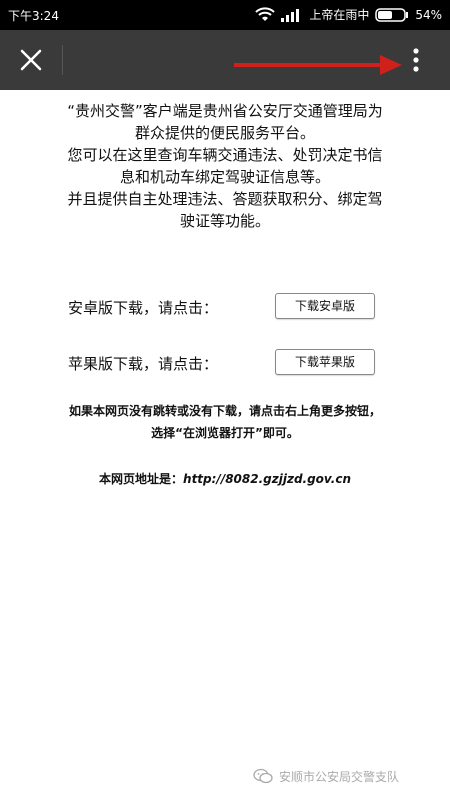  I want to click on battery-percent: 54%, so click(428, 14).